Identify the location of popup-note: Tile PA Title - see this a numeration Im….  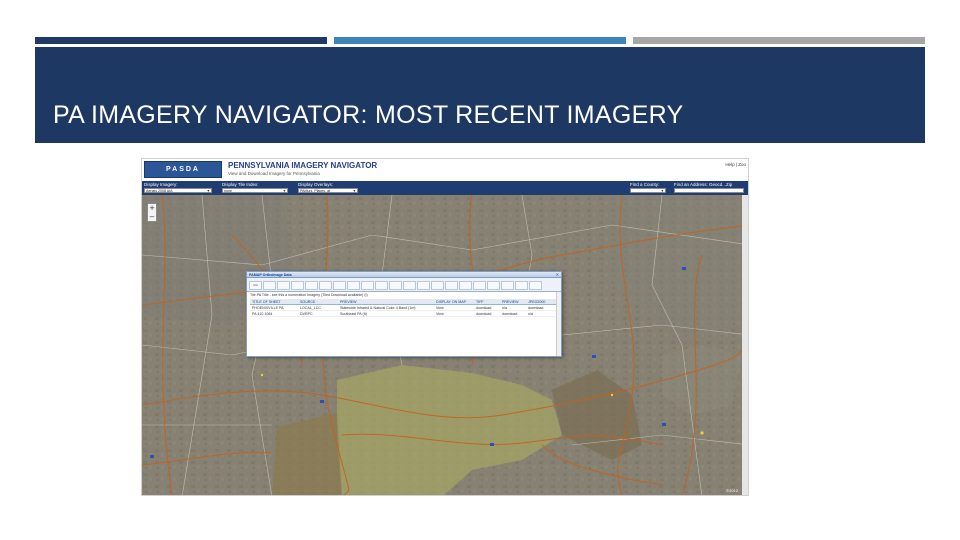
(309, 295).